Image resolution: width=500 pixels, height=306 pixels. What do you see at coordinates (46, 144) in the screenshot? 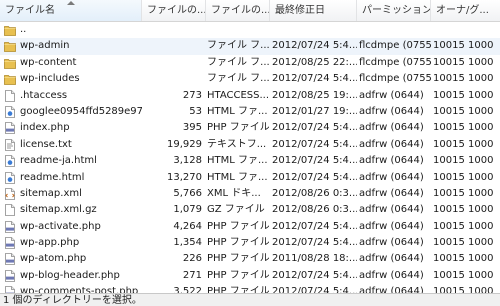
I see `file-name: license.txt` at bounding box center [46, 144].